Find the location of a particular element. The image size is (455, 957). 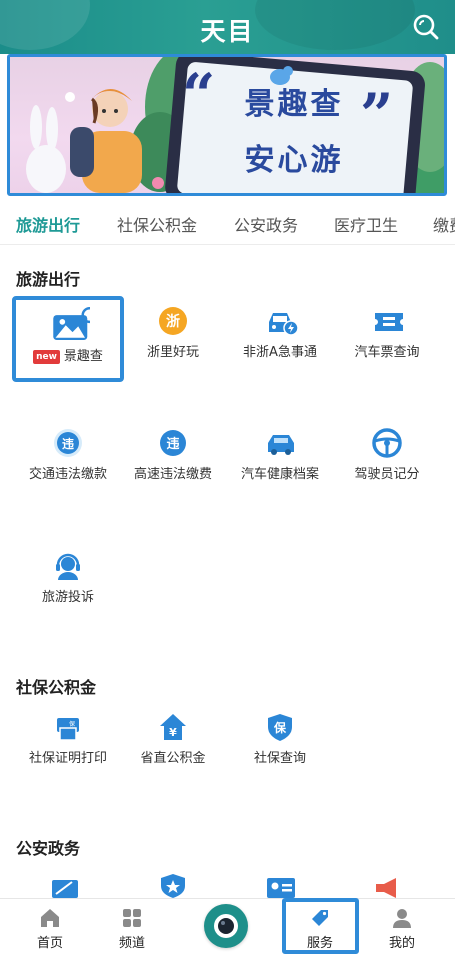

zhe-badge-icon: 浙 is located at coordinates (173, 321).